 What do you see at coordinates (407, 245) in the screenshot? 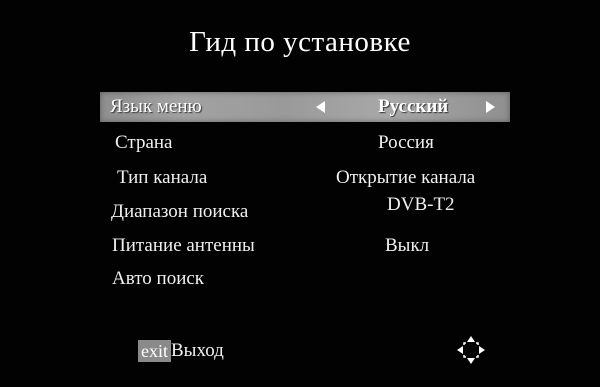
I see `menu-item-value: Выкл` at bounding box center [407, 245].